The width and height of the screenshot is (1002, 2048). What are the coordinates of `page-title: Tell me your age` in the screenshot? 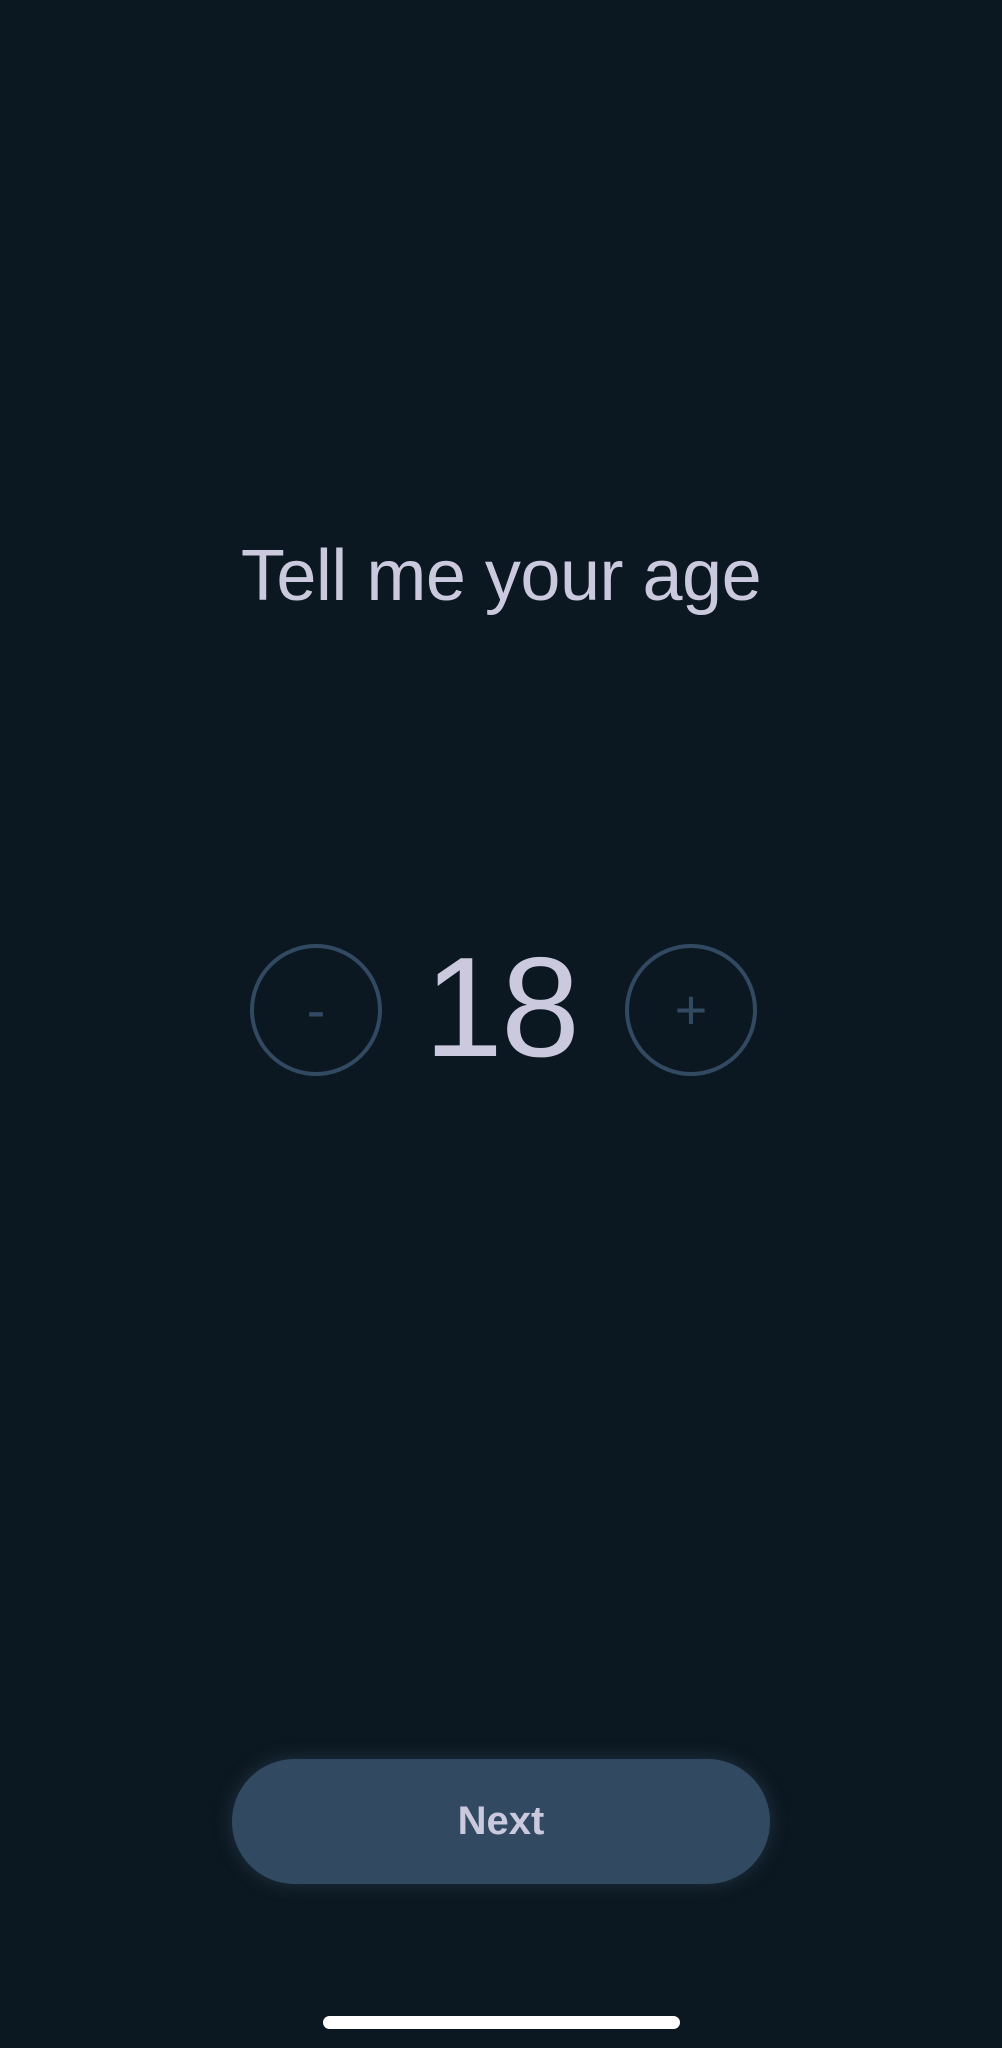 It's located at (501, 576).